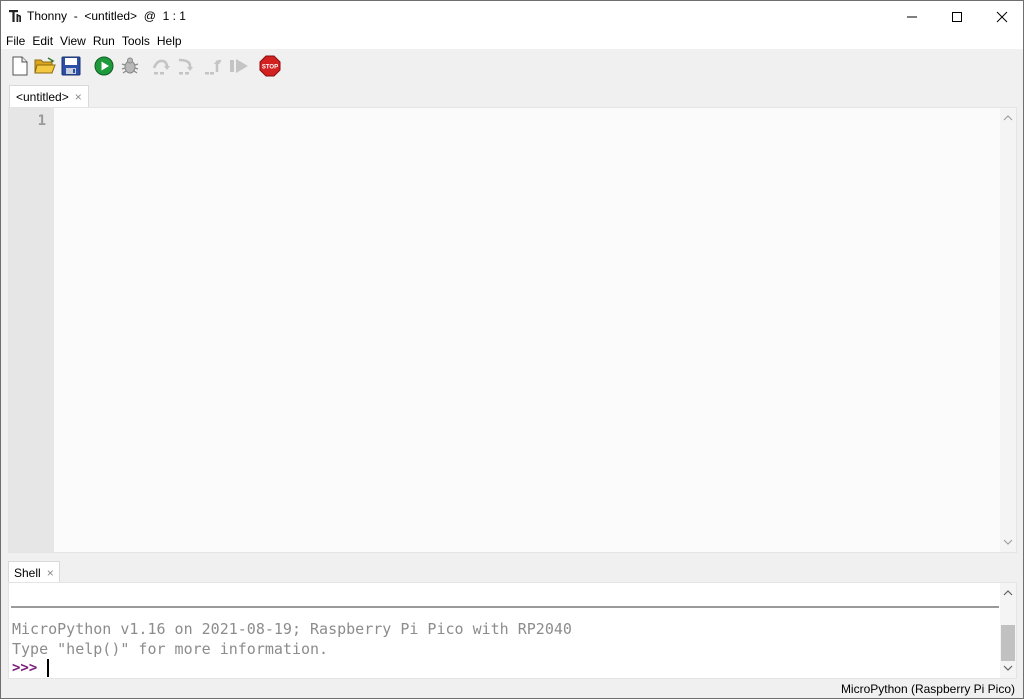  Describe the element at coordinates (50, 573) in the screenshot. I see `shell-tab-close-icon: ×` at that location.